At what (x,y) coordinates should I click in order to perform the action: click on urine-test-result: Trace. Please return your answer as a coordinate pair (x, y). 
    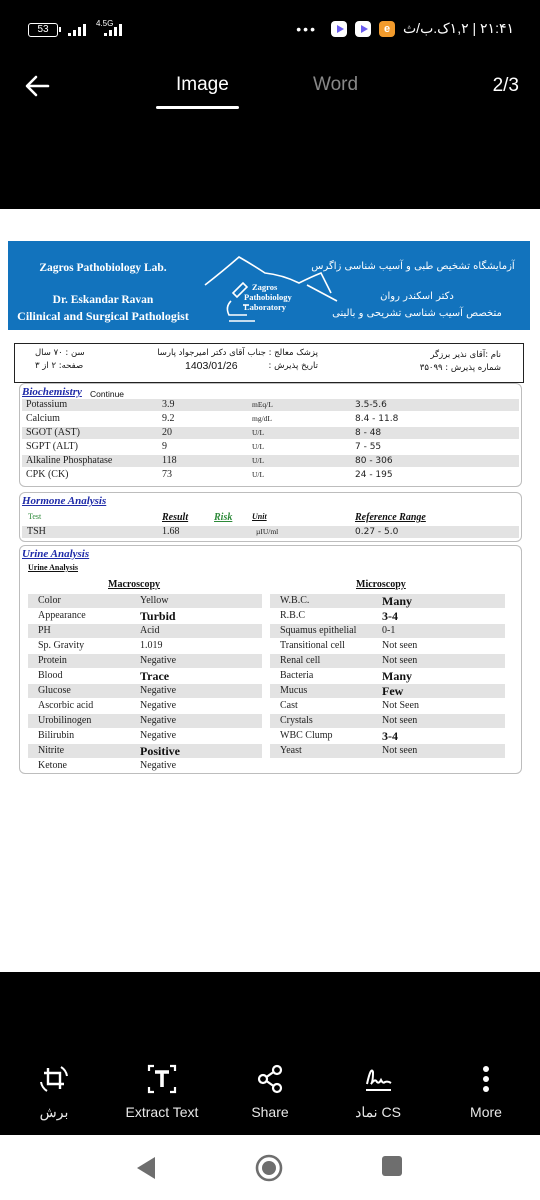
    Looking at the image, I should click on (155, 676).